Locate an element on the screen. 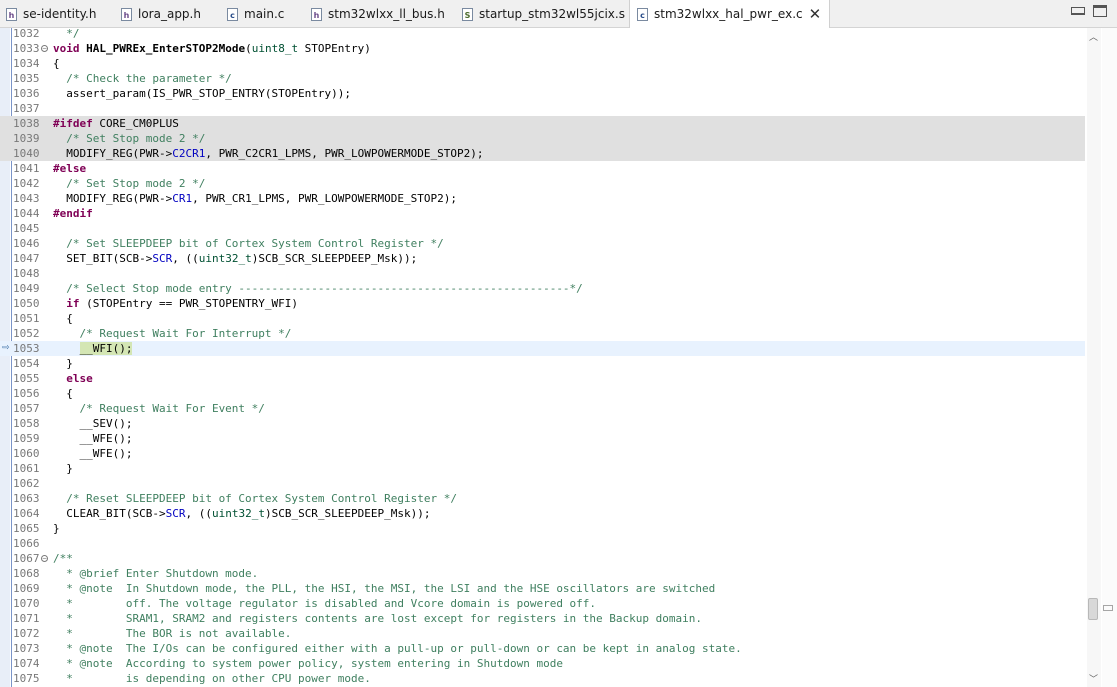 The image size is (1117, 687). code-line: 1065} is located at coordinates (542, 528).